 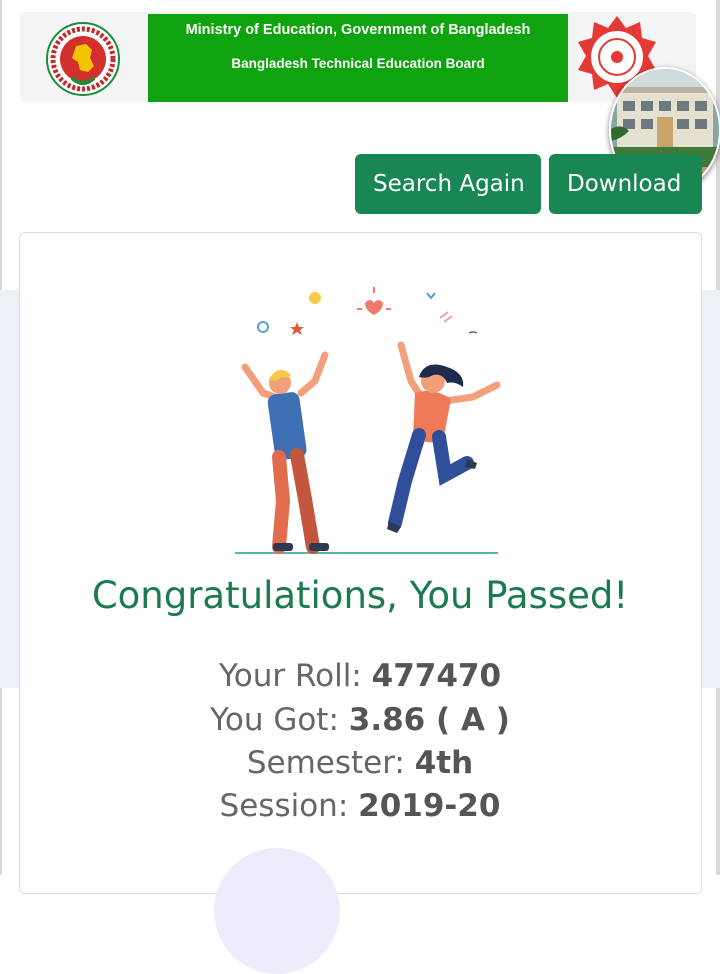 What do you see at coordinates (83, 59) in the screenshot?
I see `bangladesh-govt-seal-icon` at bounding box center [83, 59].